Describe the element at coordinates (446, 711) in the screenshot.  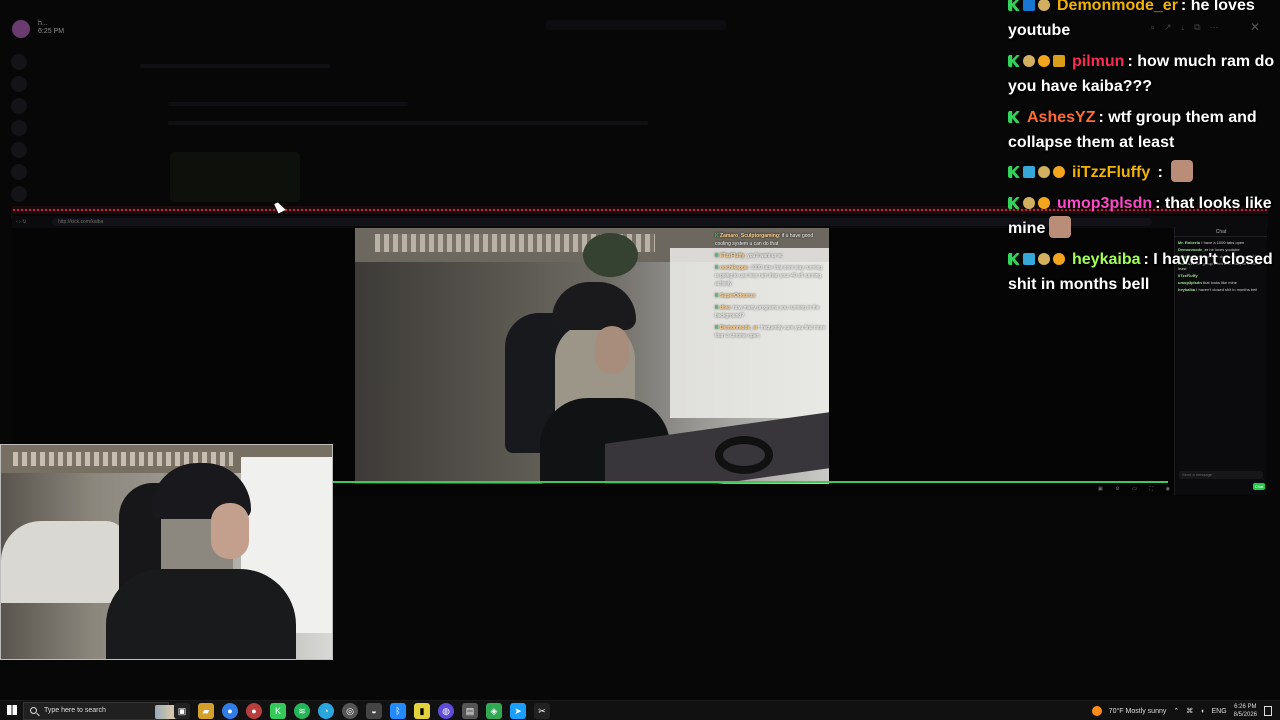
I see `discord-icon: ◍` at that location.